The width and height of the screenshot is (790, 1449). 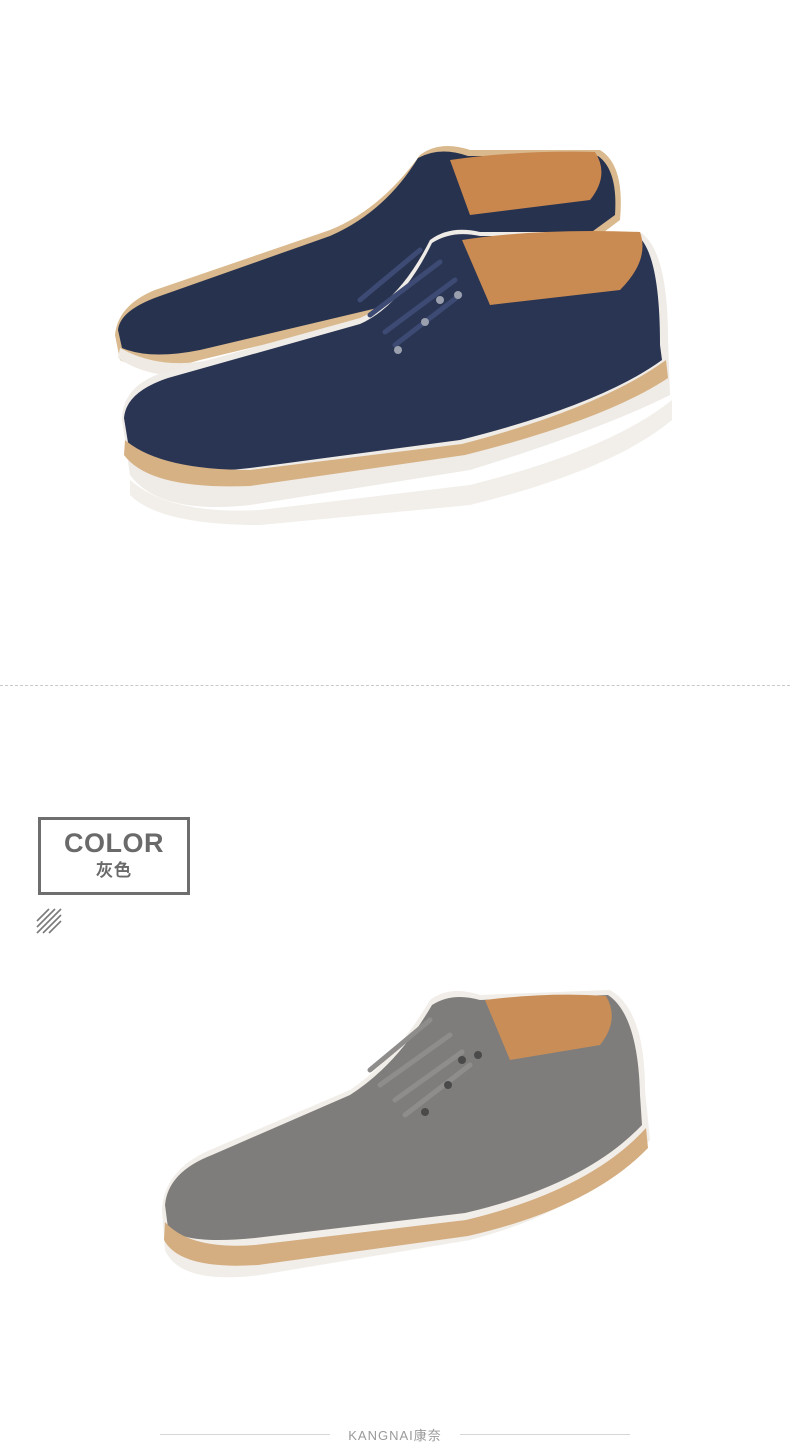 What do you see at coordinates (406, 1134) in the screenshot?
I see `grey-shoe-photo` at bounding box center [406, 1134].